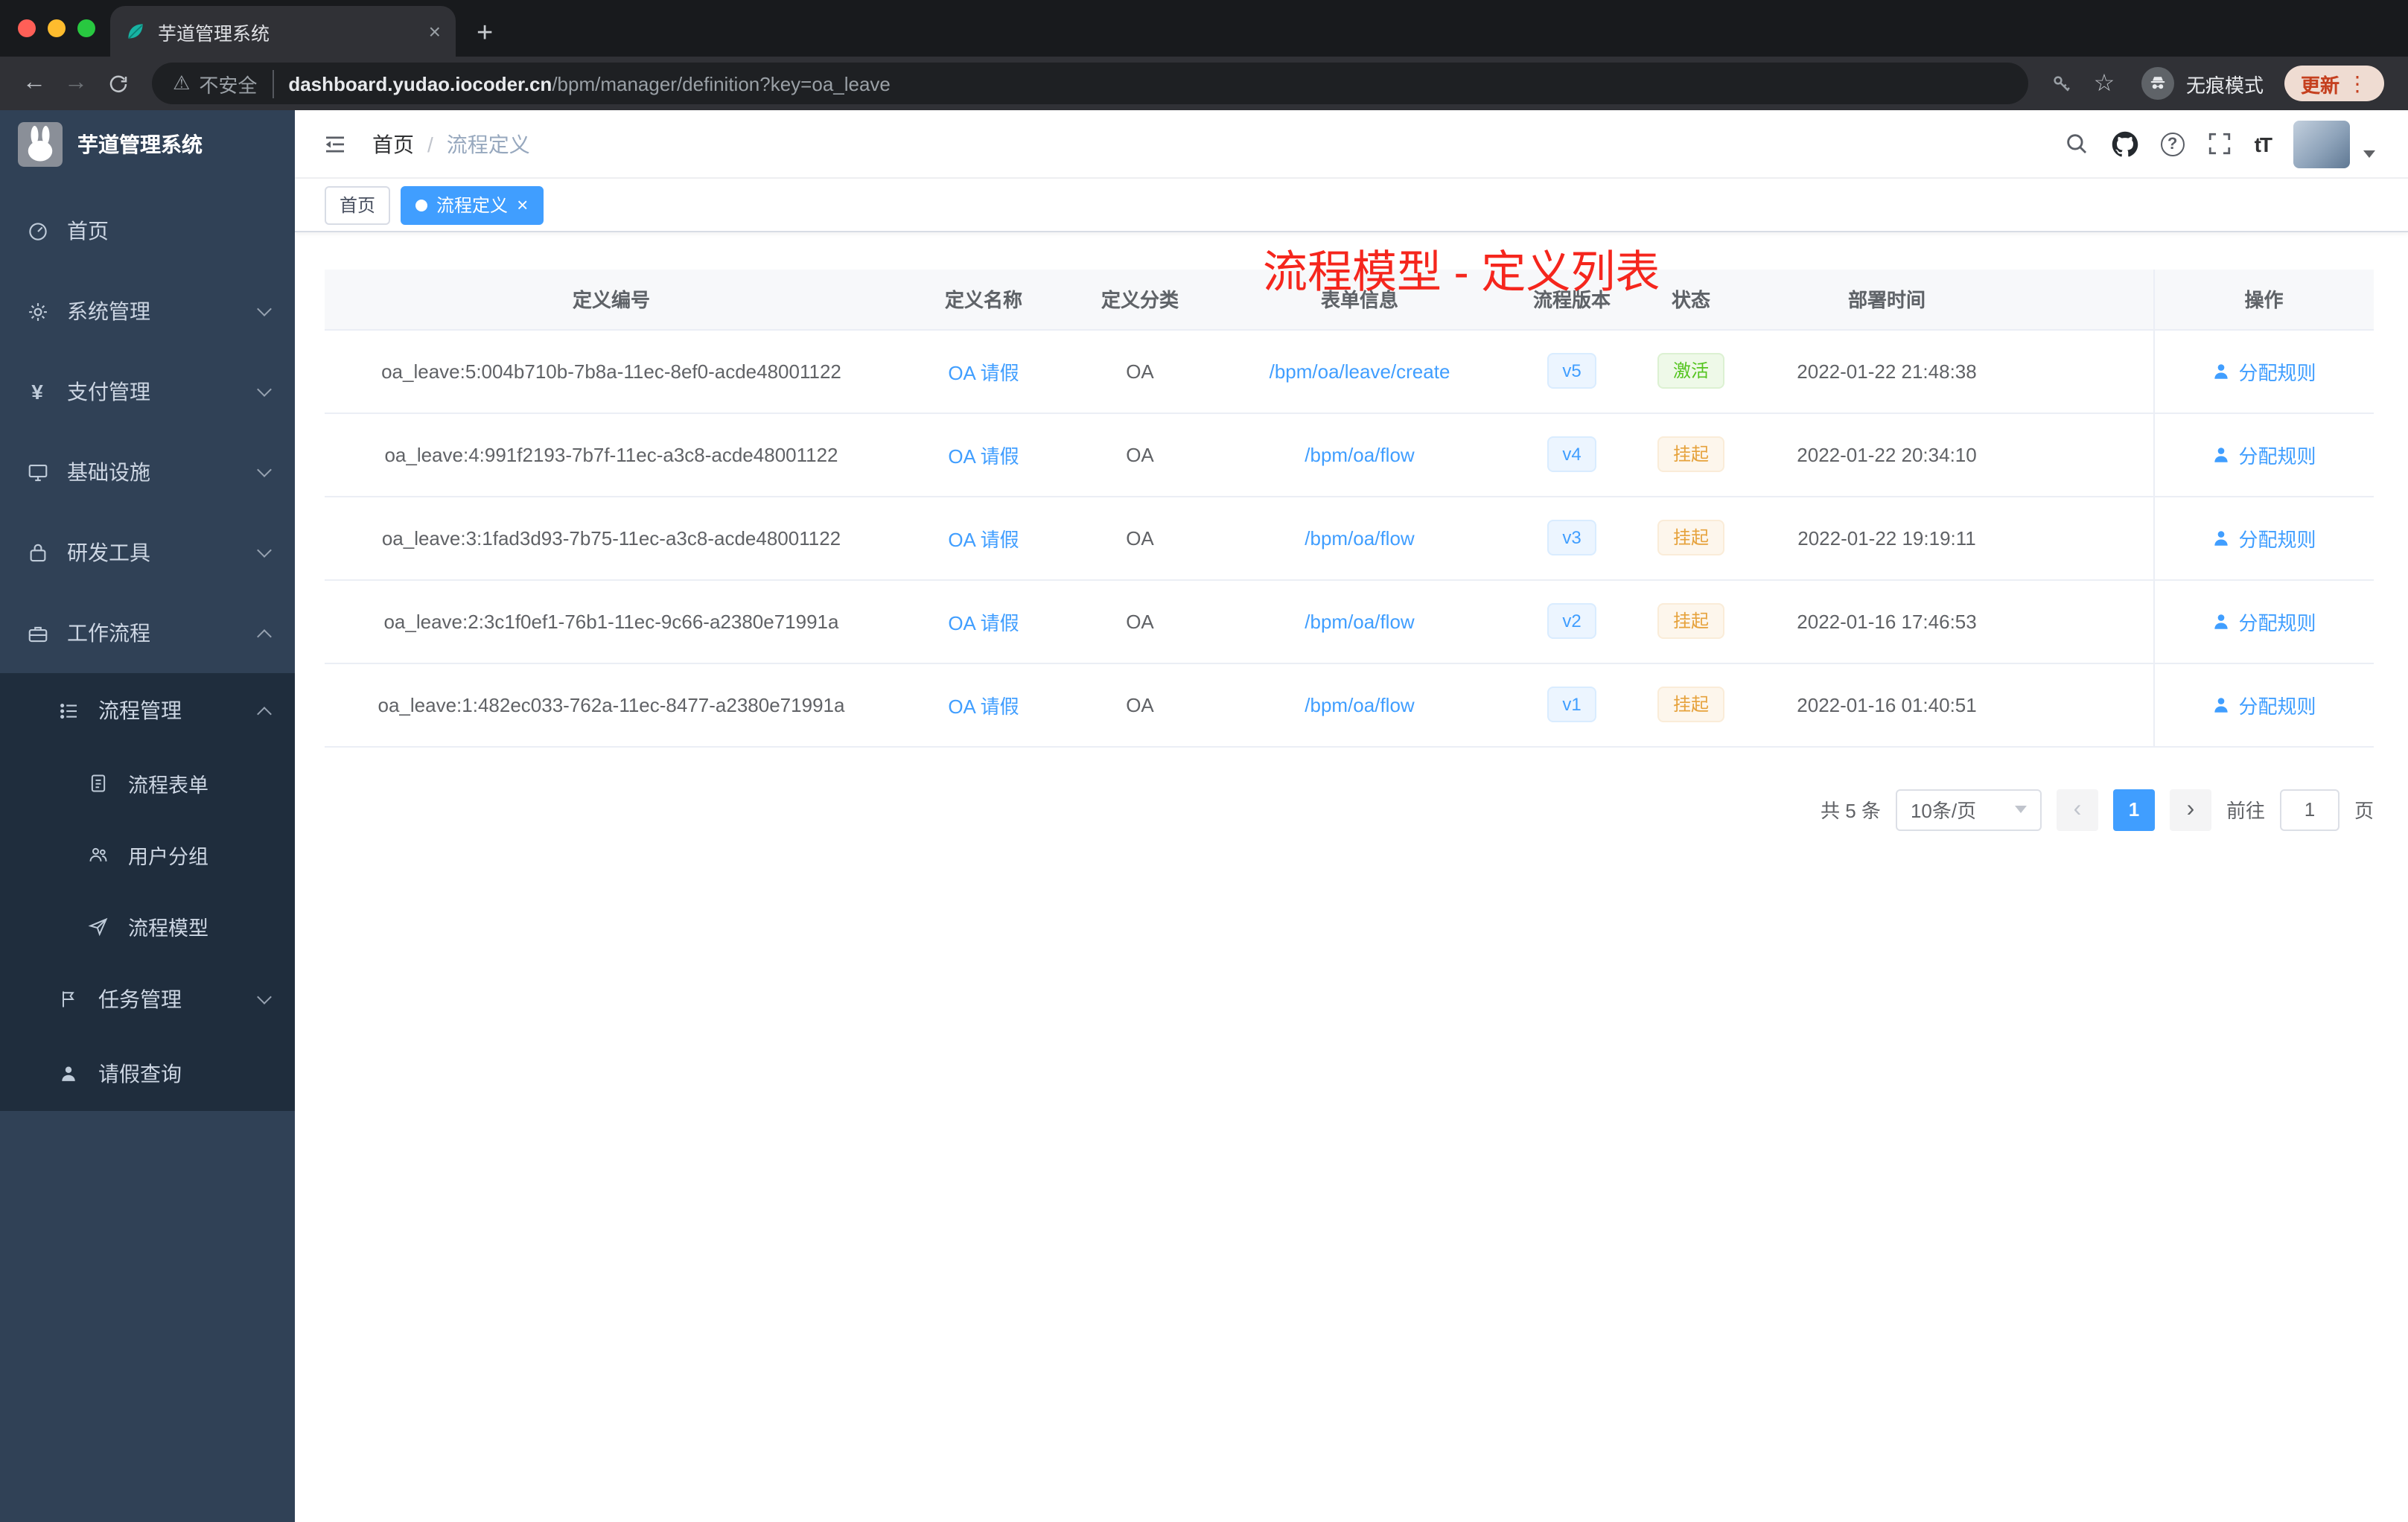 This screenshot has width=2408, height=1522. Describe the element at coordinates (1140, 300) in the screenshot. I see `column-header: 定义分类` at that location.